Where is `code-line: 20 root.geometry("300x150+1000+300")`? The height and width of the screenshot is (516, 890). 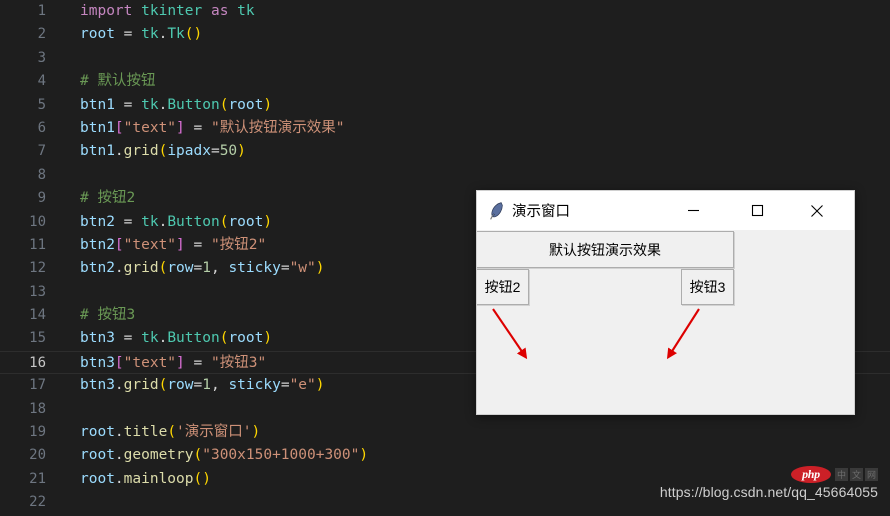 code-line: 20 root.geometry("300x150+1000+300") is located at coordinates (445, 455).